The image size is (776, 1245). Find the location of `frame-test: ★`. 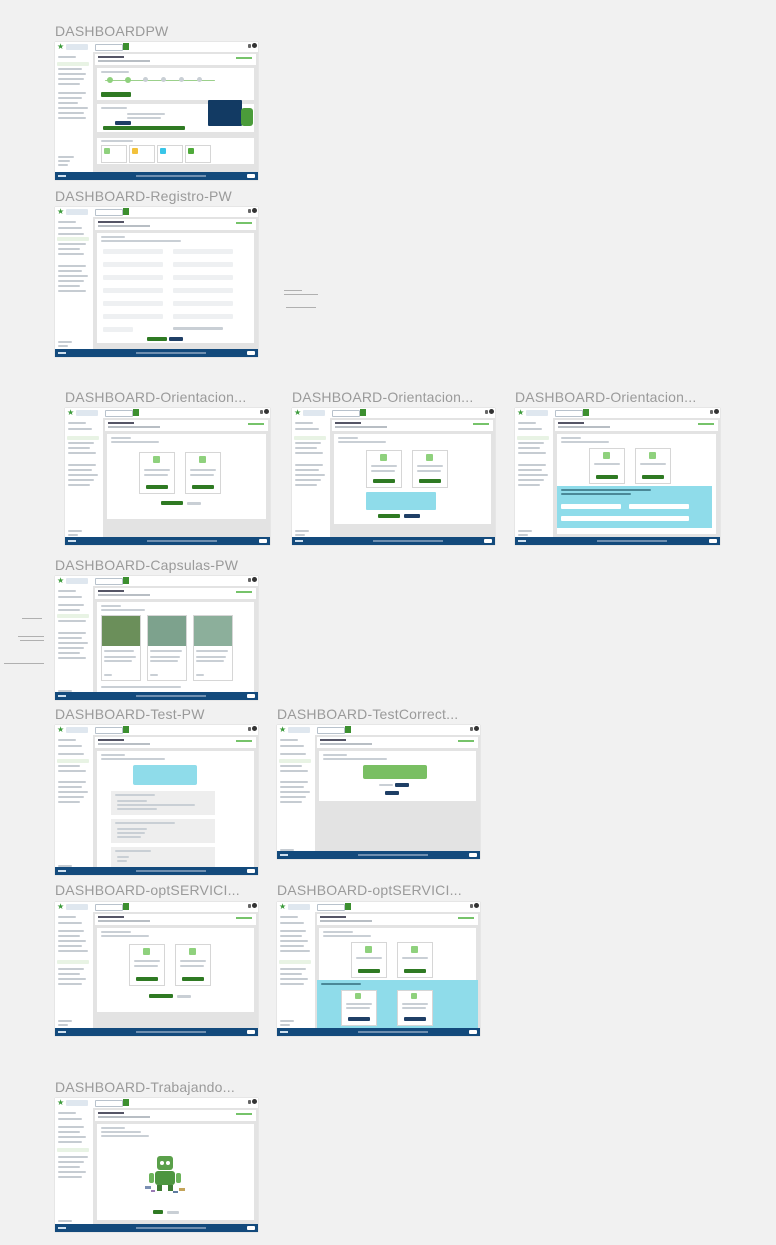

frame-test: ★ is located at coordinates (156, 800).